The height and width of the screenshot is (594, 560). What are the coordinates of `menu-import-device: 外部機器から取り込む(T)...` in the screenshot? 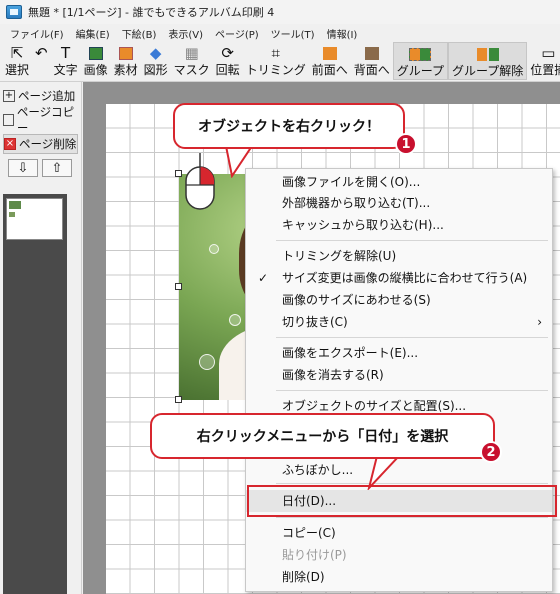 It's located at (399, 203).